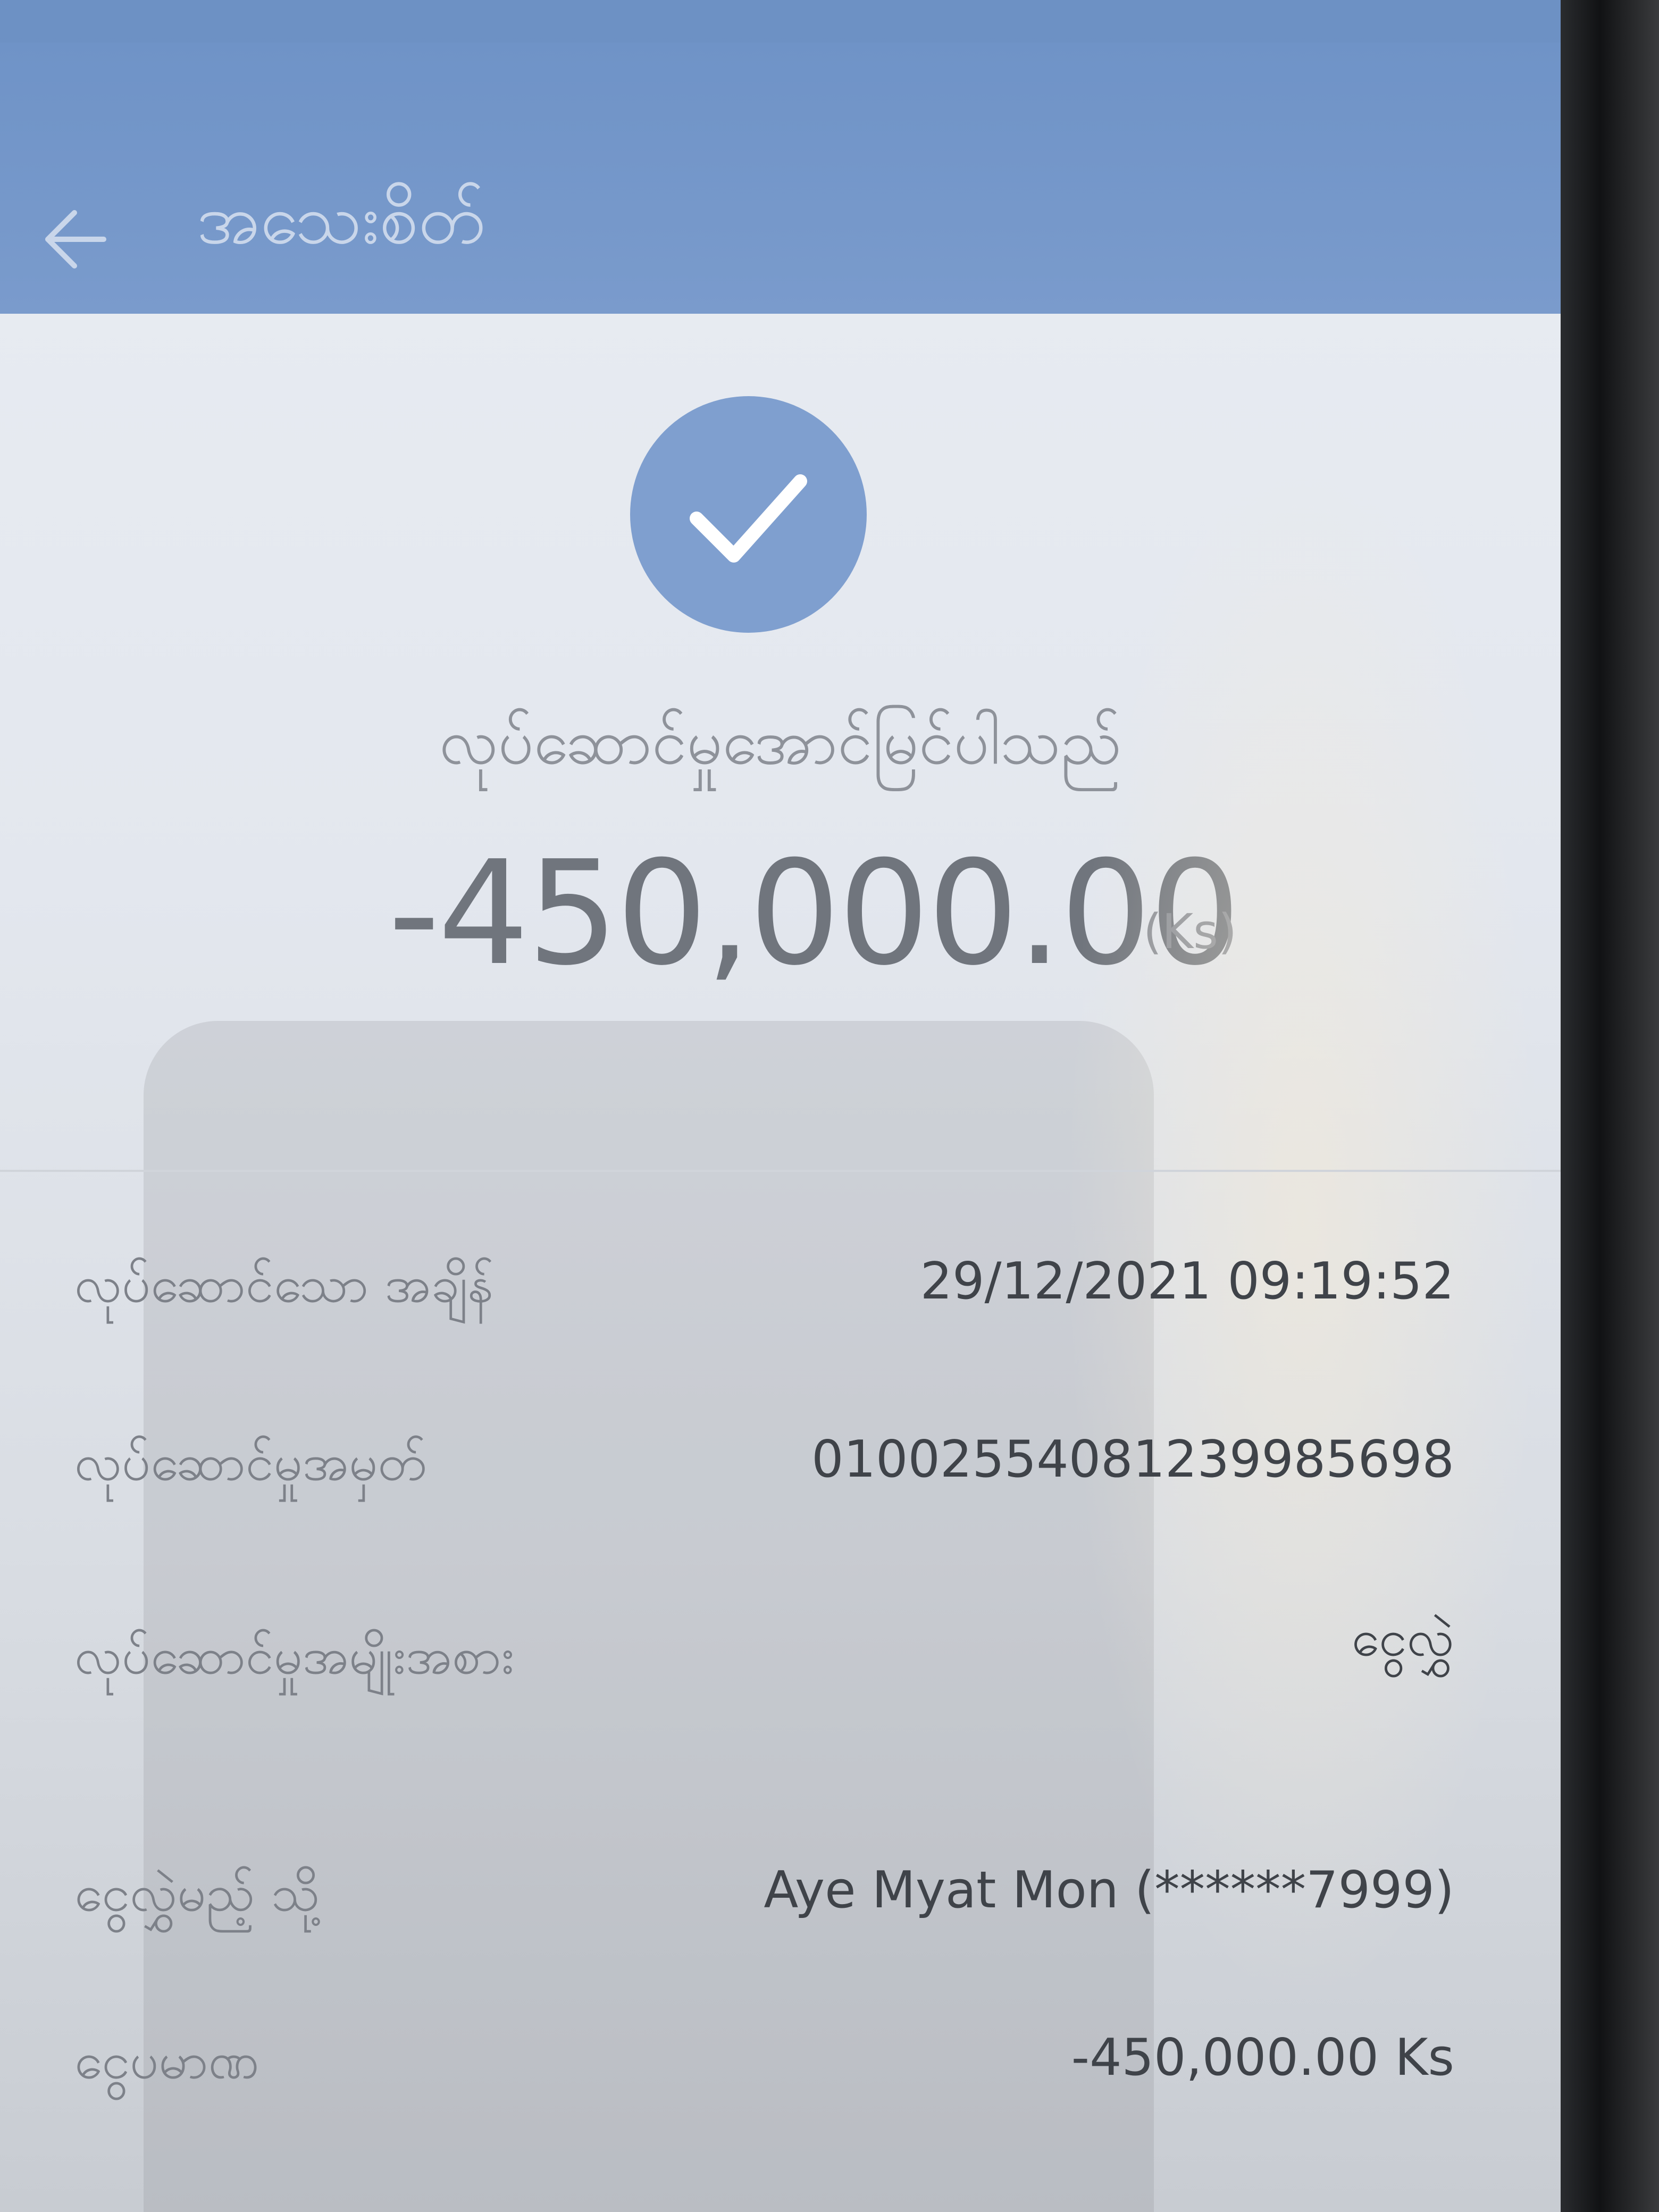  I want to click on arrow-left-icon, so click(74, 239).